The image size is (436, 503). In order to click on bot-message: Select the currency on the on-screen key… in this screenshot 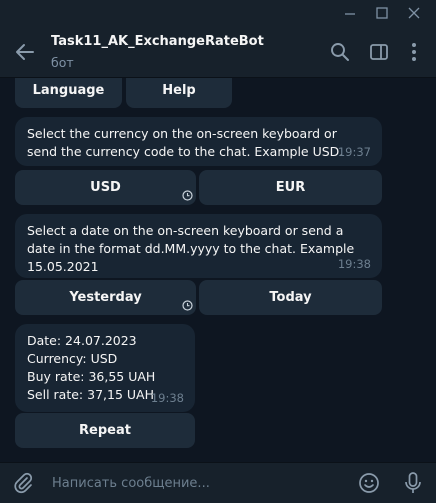, I will do `click(198, 141)`.